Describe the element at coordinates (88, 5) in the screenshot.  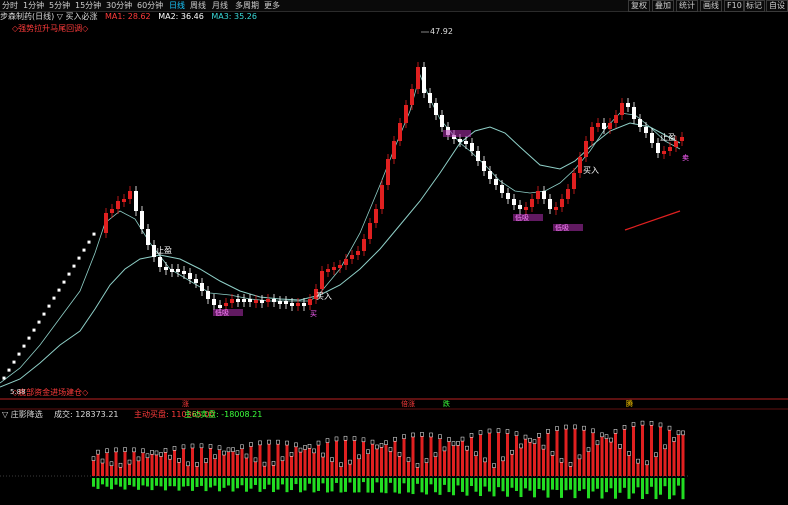
I see `period-tab-15min: 15分钟` at that location.